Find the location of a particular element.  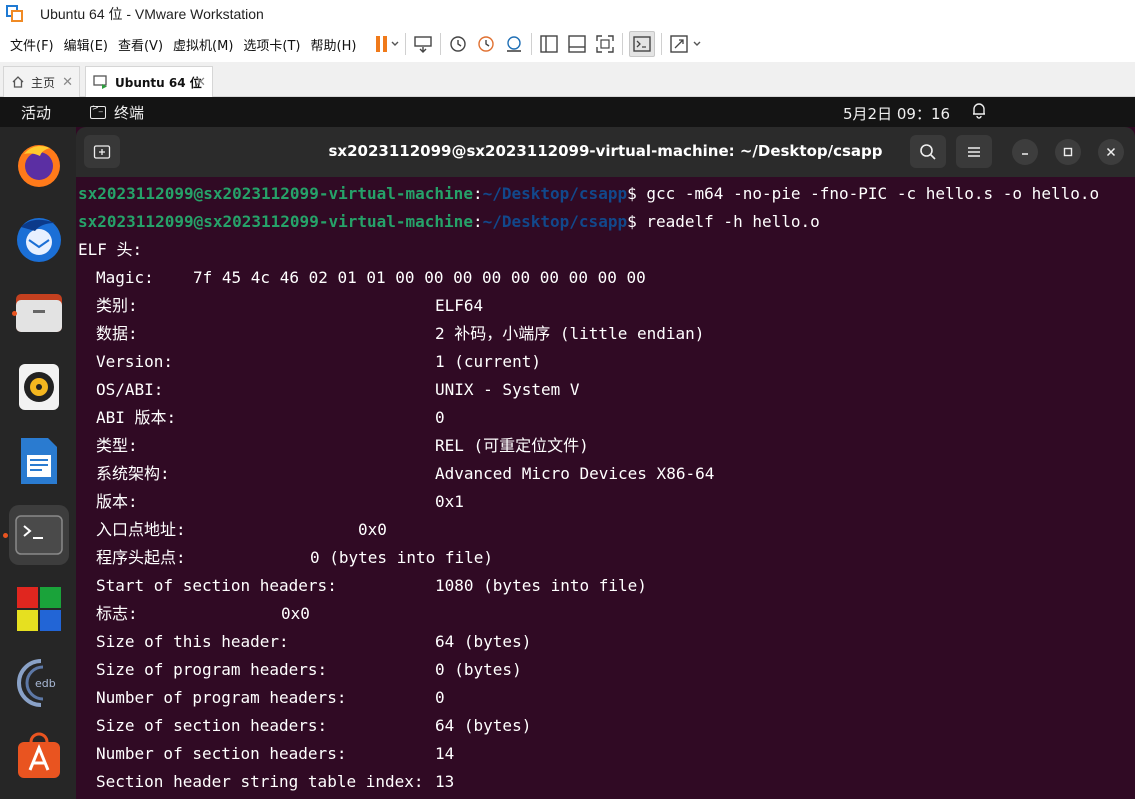

rhythmbox-icon is located at coordinates (39, 387).